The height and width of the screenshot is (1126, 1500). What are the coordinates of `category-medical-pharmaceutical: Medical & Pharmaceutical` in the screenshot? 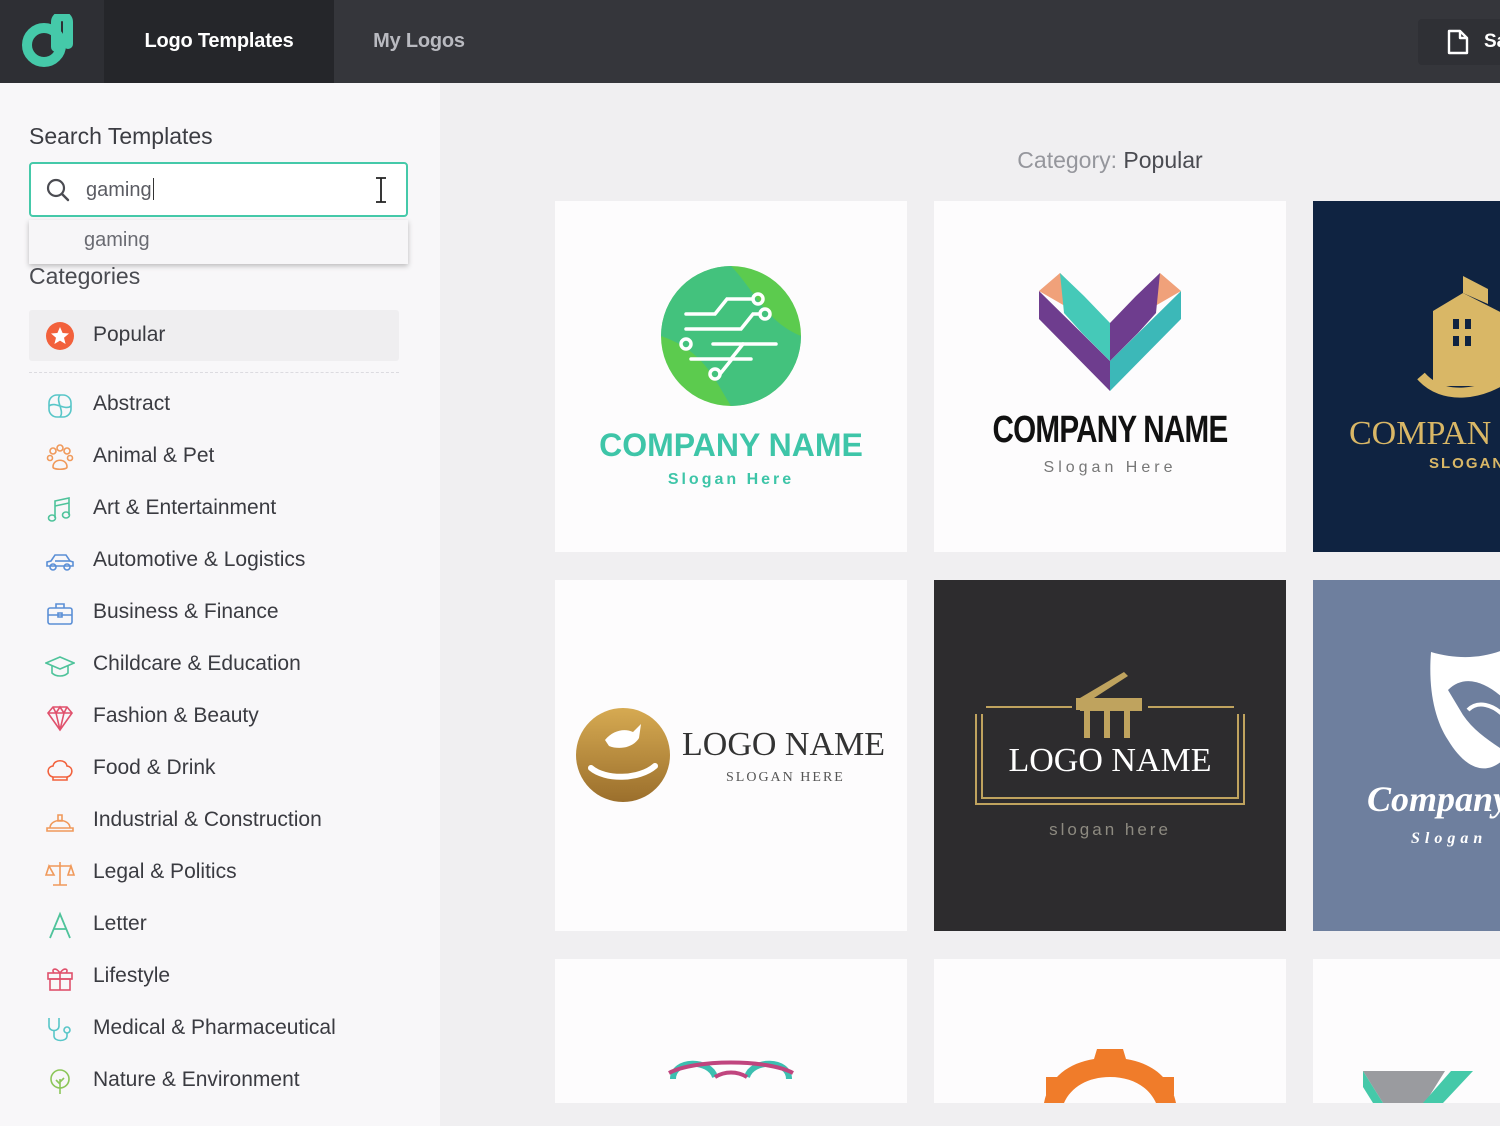 It's located at (219, 1029).